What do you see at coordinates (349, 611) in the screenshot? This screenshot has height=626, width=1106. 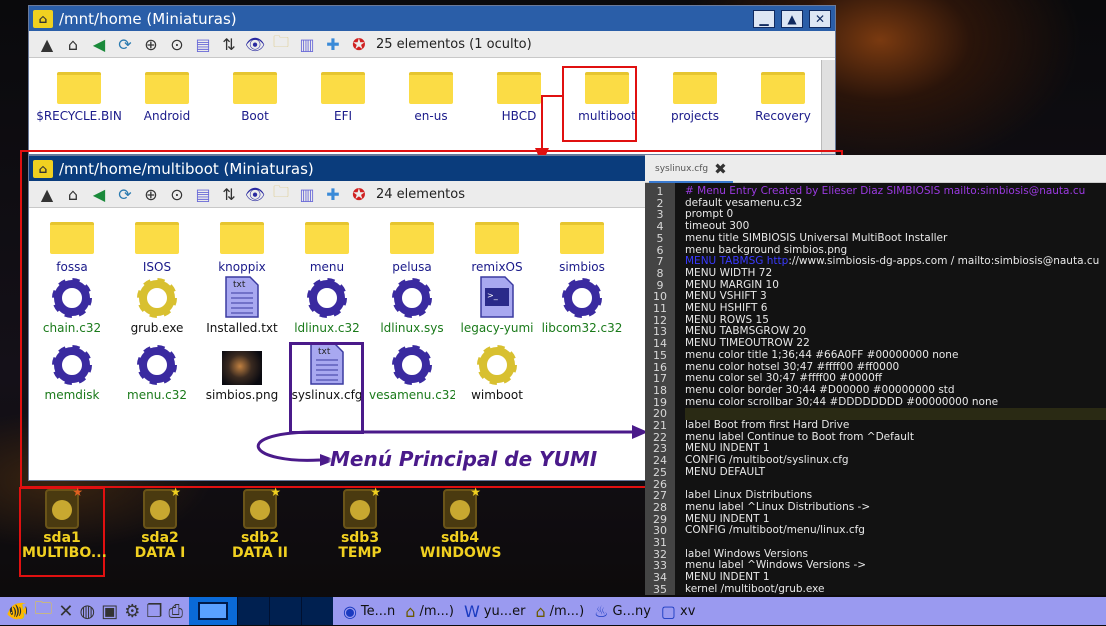 I see `firefox-icon: ◉` at bounding box center [349, 611].